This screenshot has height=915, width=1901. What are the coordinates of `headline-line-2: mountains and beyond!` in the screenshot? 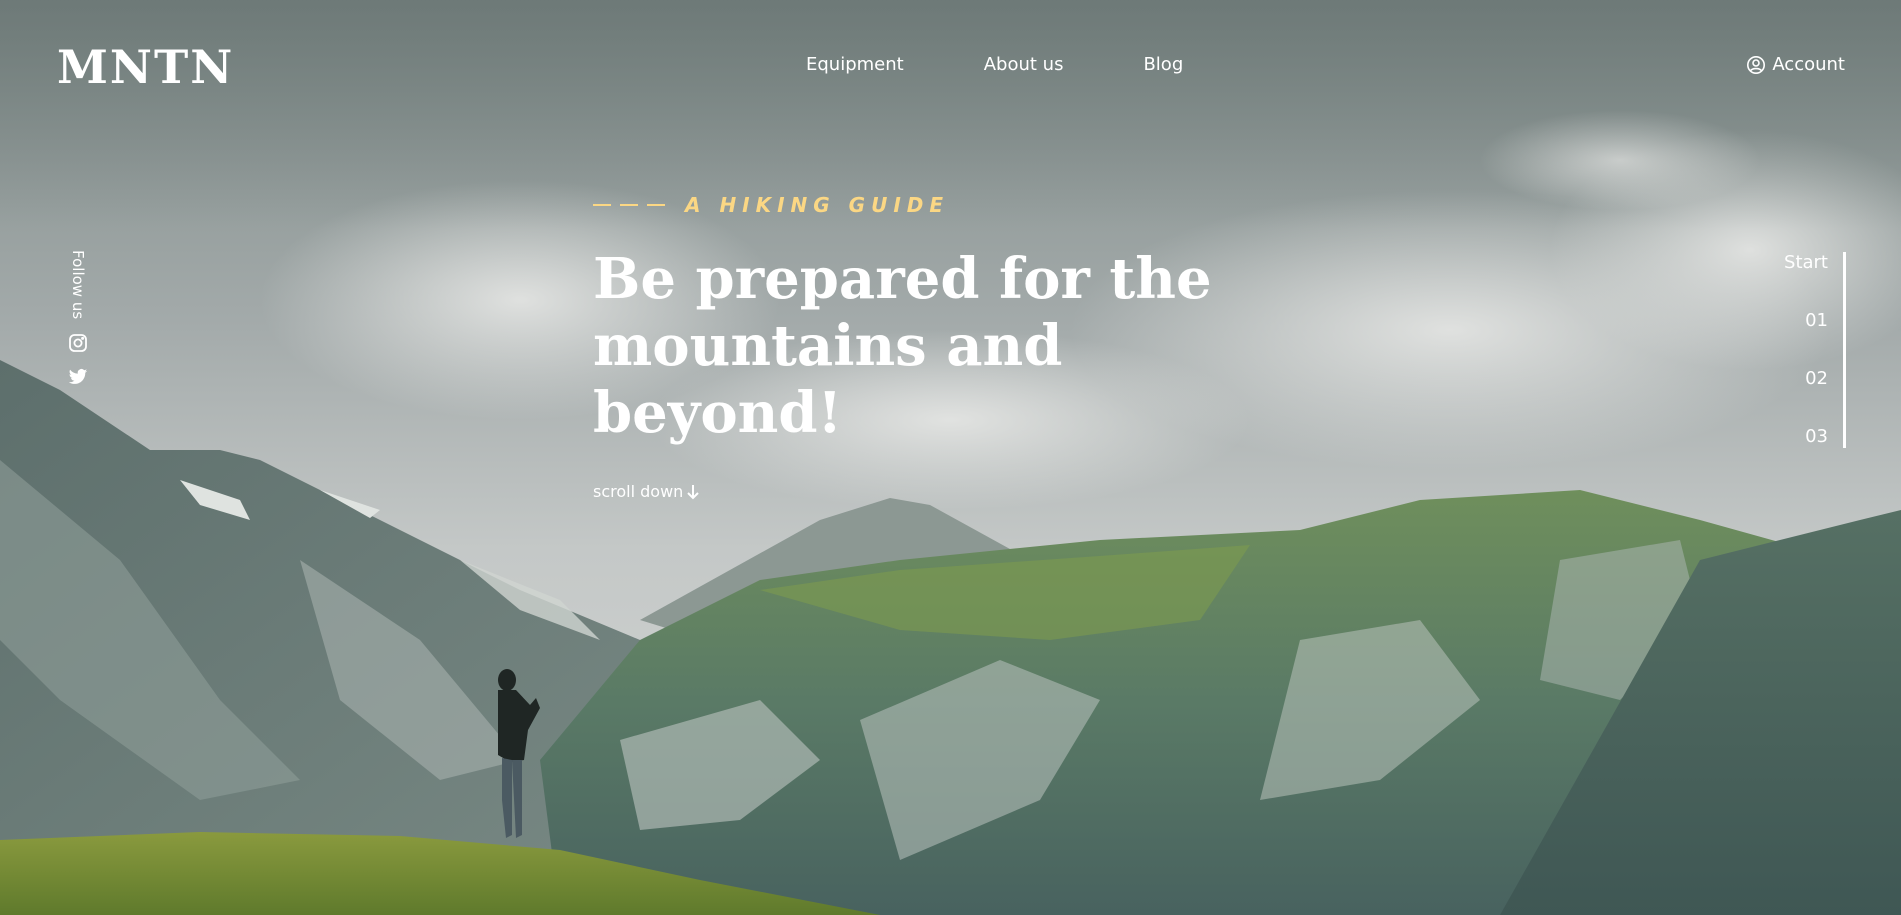 It's located at (828, 379).